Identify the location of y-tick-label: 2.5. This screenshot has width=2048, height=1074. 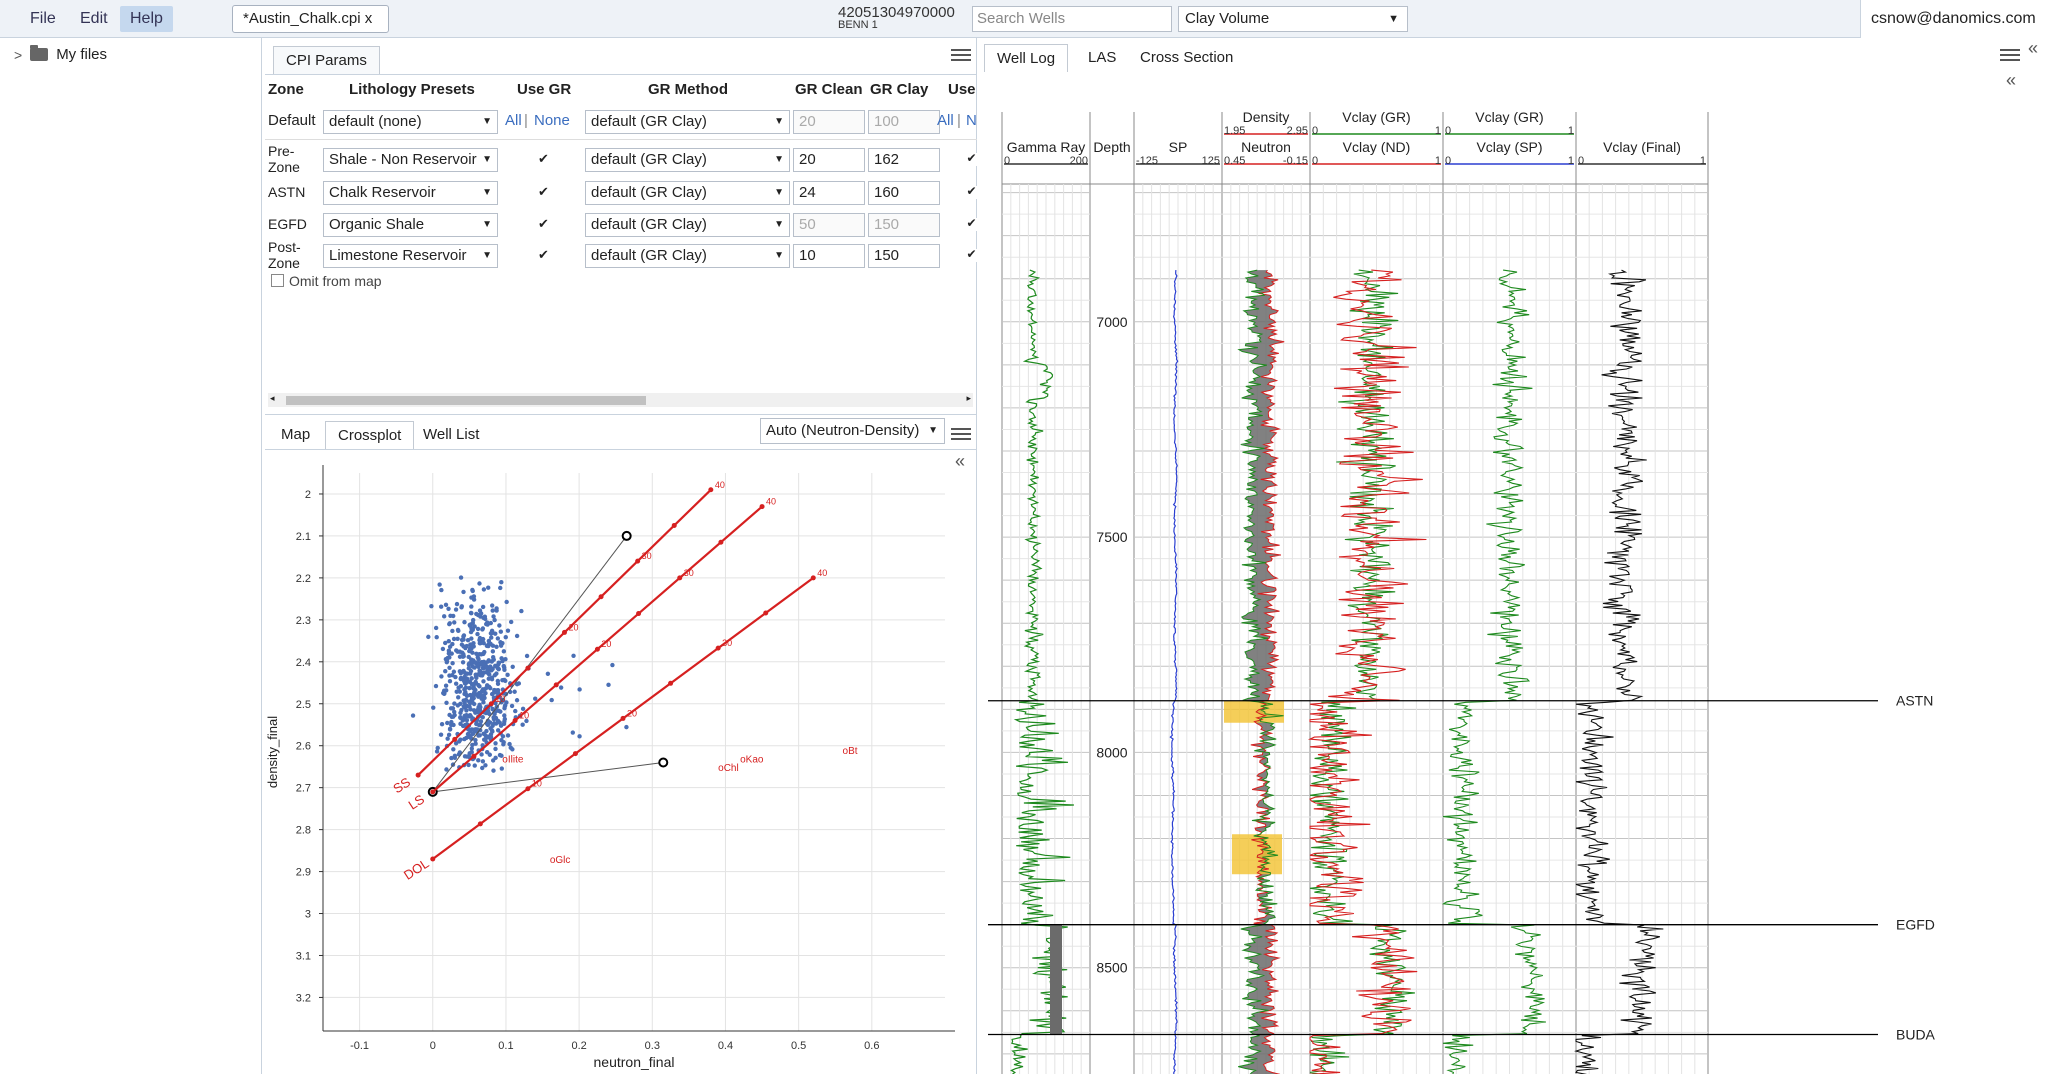
(303, 705).